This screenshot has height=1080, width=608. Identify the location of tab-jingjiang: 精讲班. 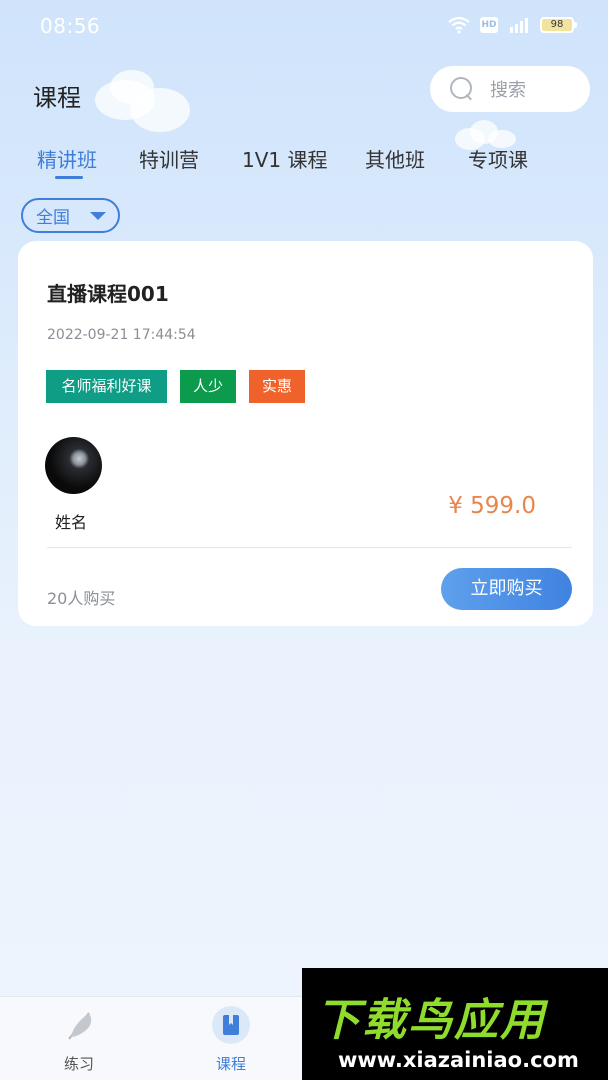
(67, 158).